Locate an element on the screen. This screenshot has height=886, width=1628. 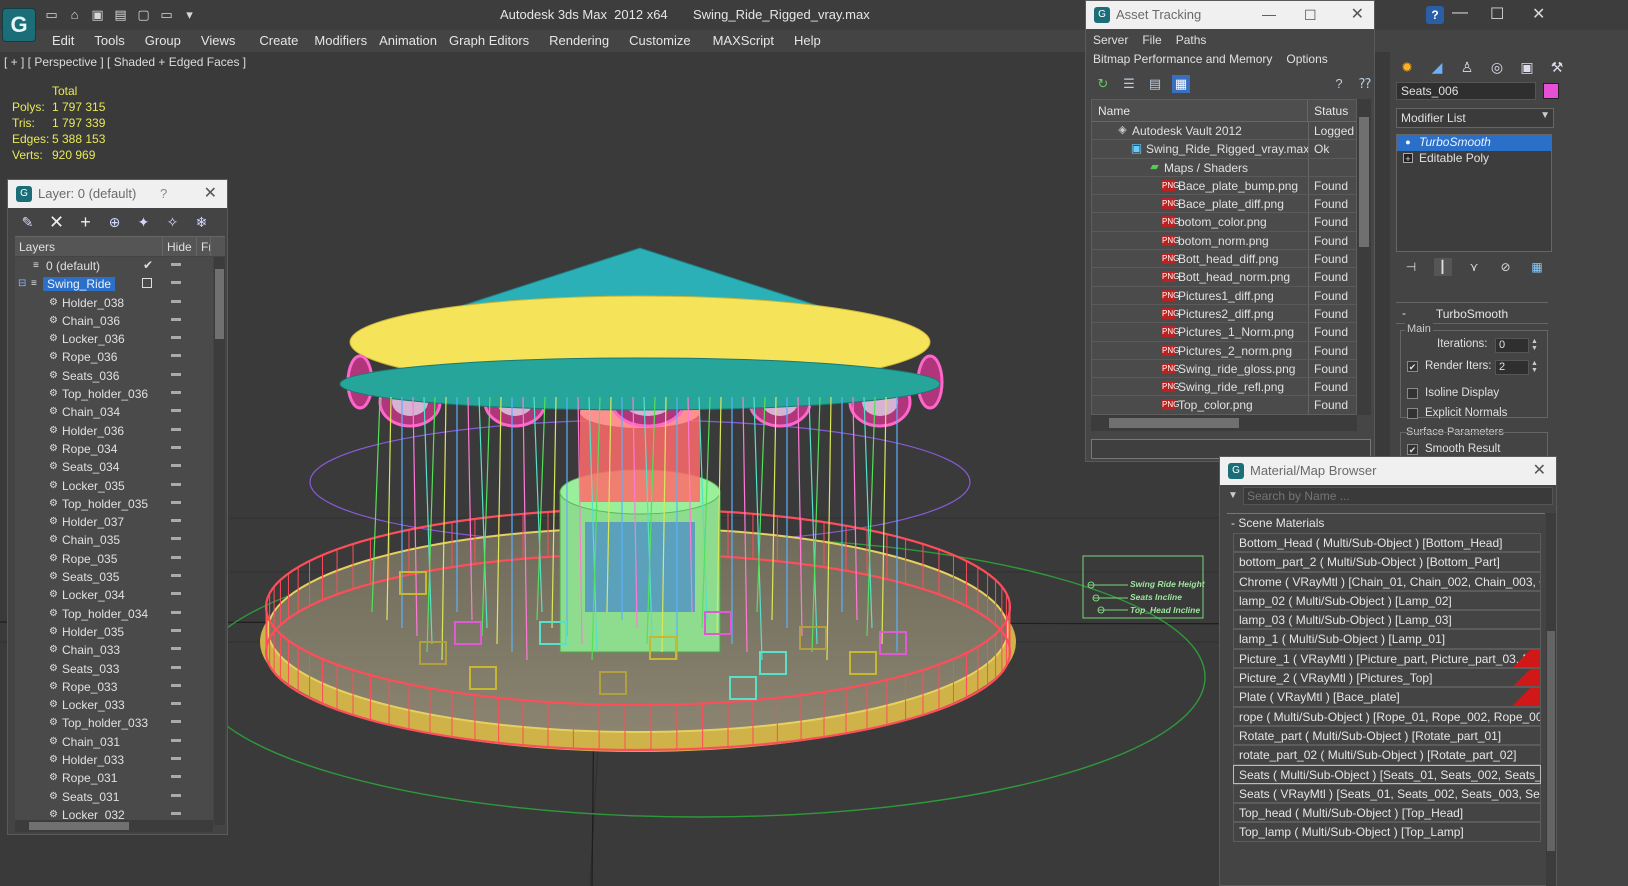
layer-row: ⚙ Holder_038 ▬ is located at coordinates (114, 303).